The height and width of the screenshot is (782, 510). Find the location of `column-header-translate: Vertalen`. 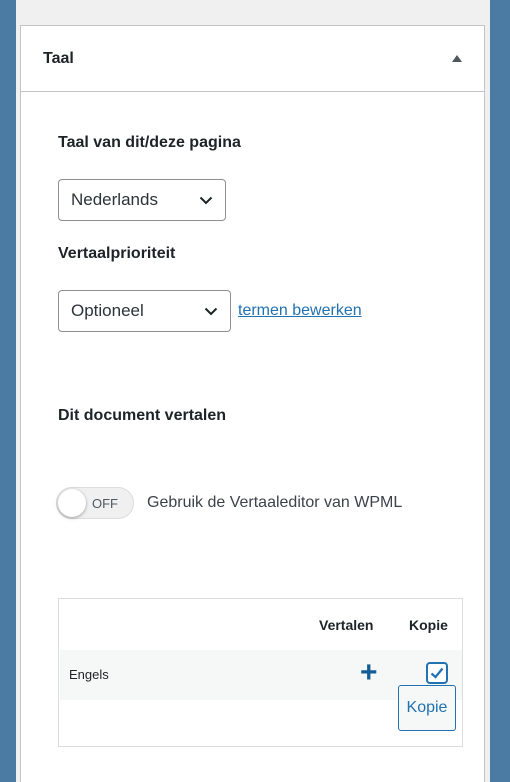

column-header-translate: Vertalen is located at coordinates (346, 625).